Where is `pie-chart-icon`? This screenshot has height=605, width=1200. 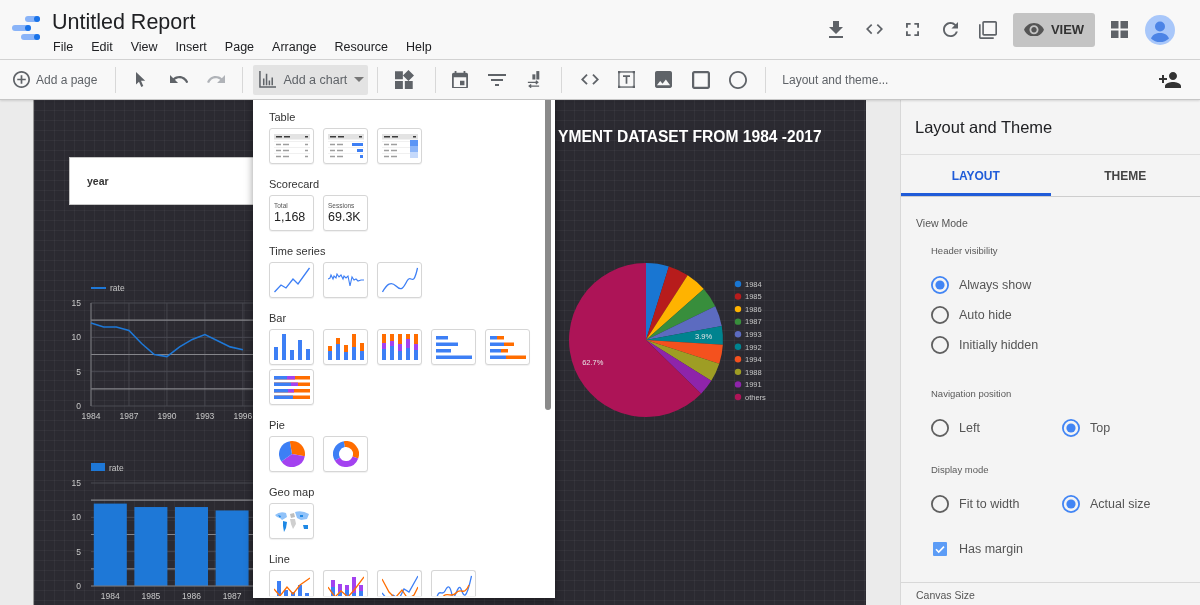
pie-chart-icon is located at coordinates (291, 454).